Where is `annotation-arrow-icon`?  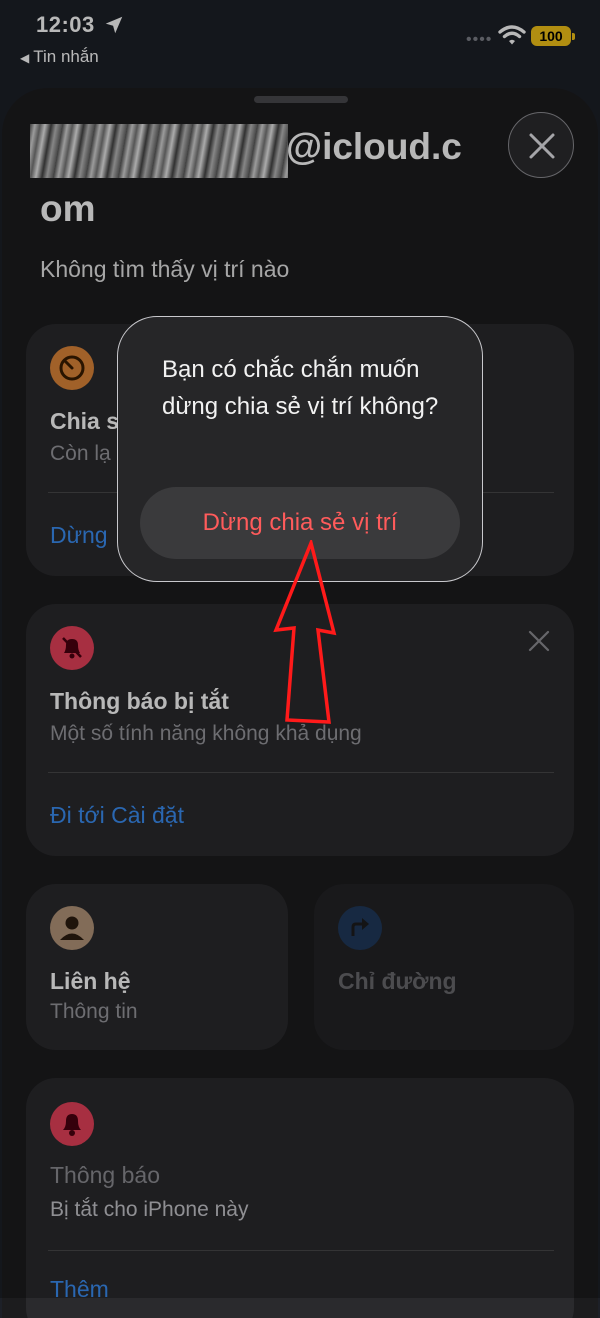
annotation-arrow-icon is located at coordinates (305, 632).